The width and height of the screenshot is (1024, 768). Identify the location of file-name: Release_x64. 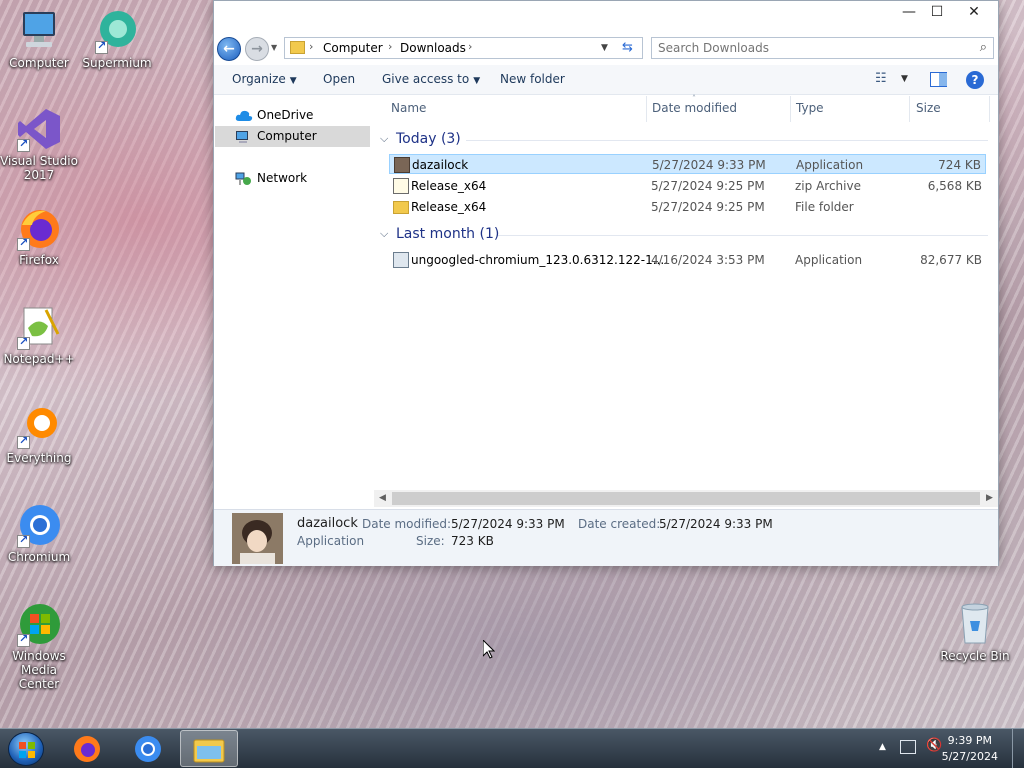
(449, 207).